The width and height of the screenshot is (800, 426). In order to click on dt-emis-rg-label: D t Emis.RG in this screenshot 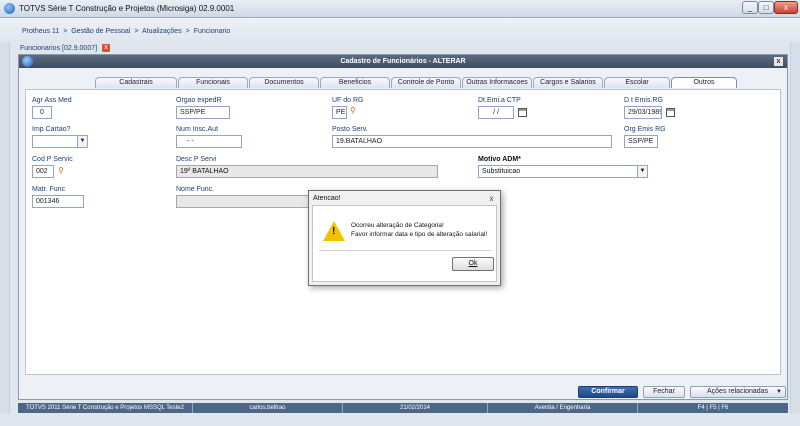, I will do `click(643, 100)`.